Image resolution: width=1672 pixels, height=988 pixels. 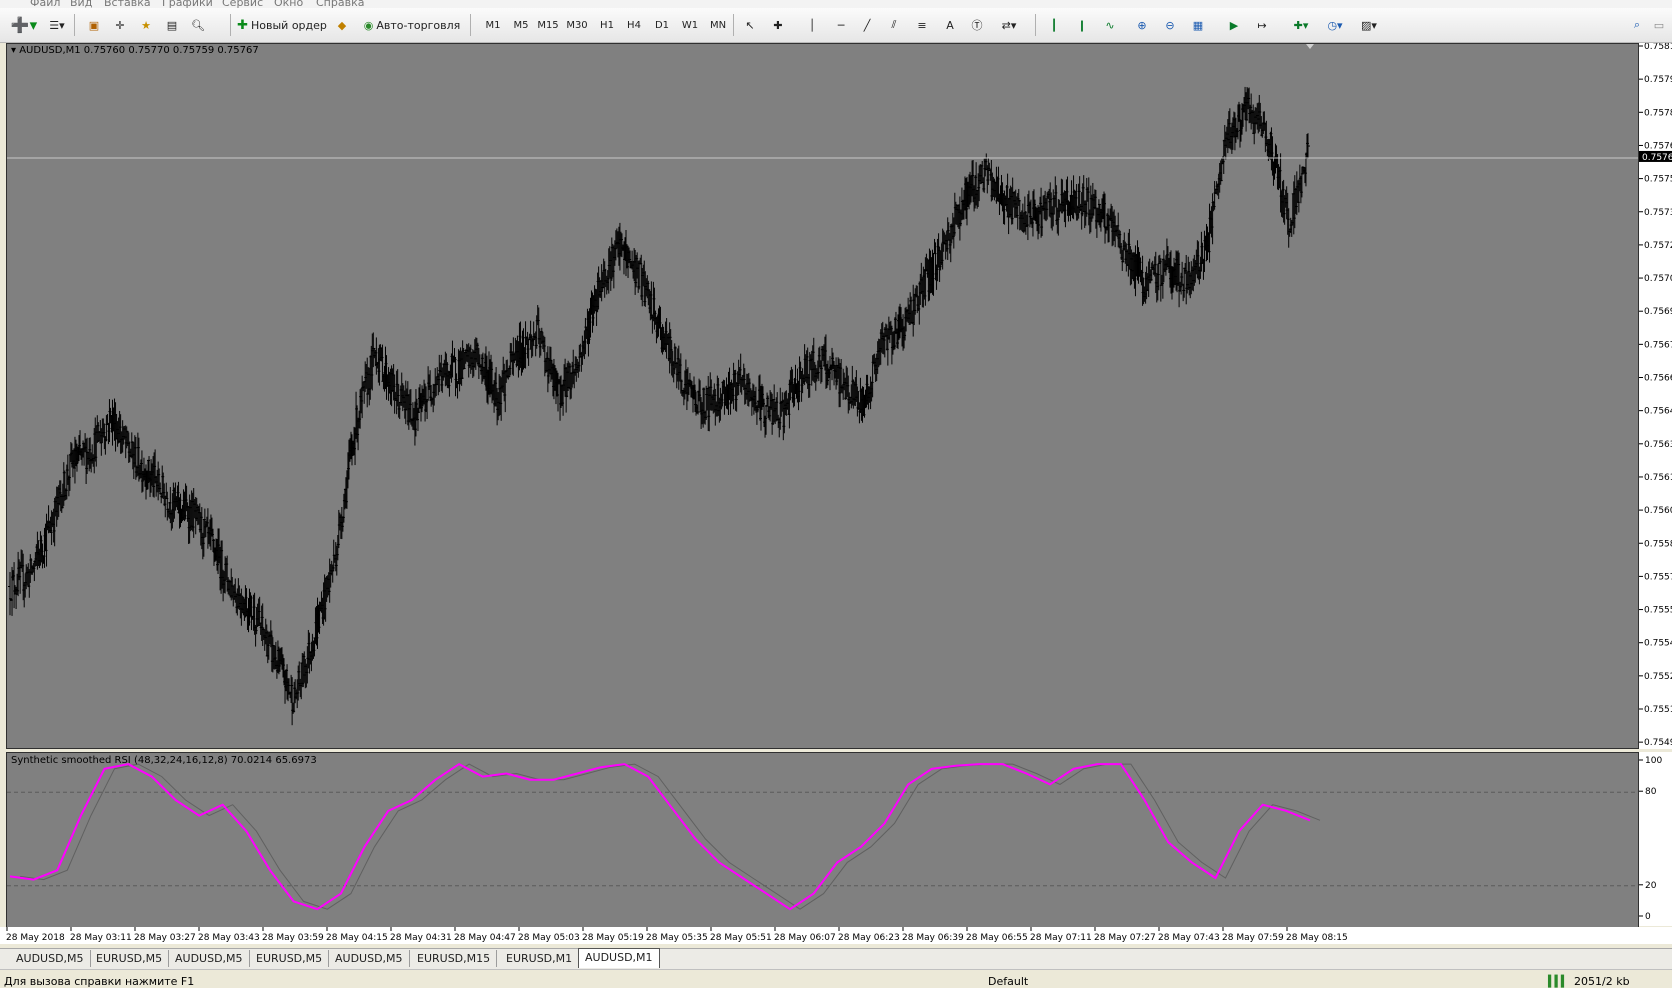 What do you see at coordinates (1301, 25) in the screenshot?
I see `indicators-icon: ✚▾` at bounding box center [1301, 25].